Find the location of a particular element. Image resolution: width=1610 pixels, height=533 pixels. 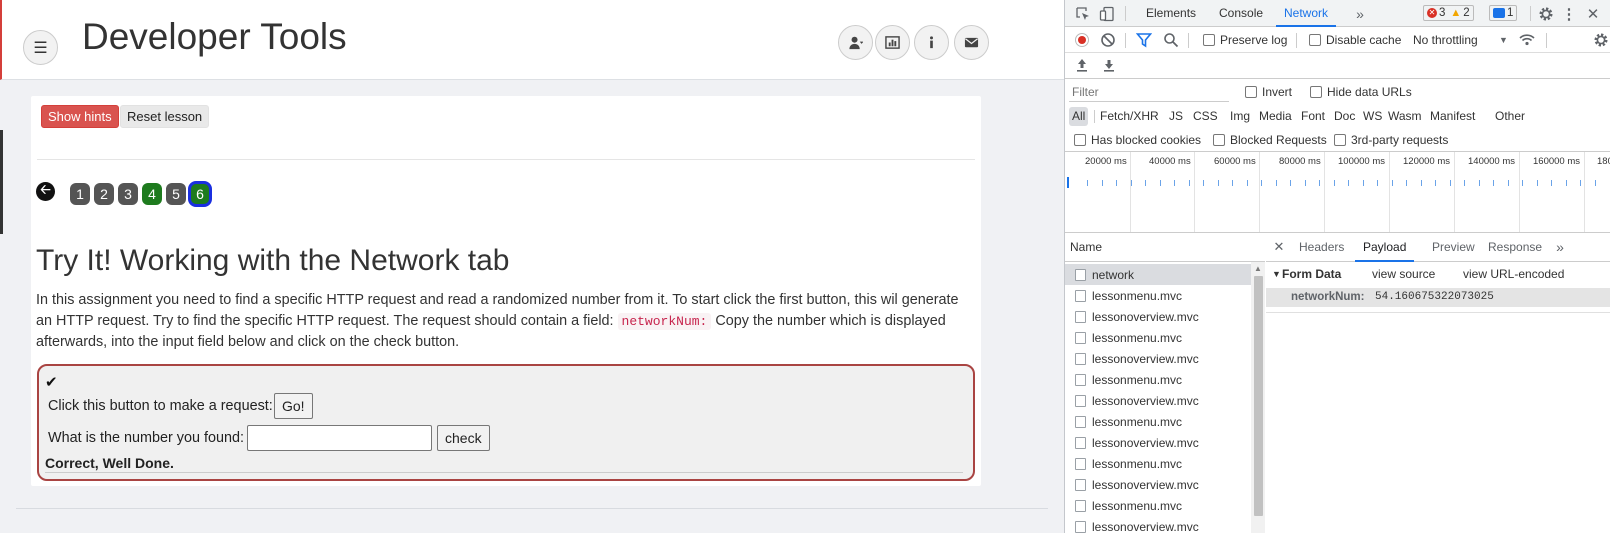

close-detail-icon: ✕ is located at coordinates (1279, 247).